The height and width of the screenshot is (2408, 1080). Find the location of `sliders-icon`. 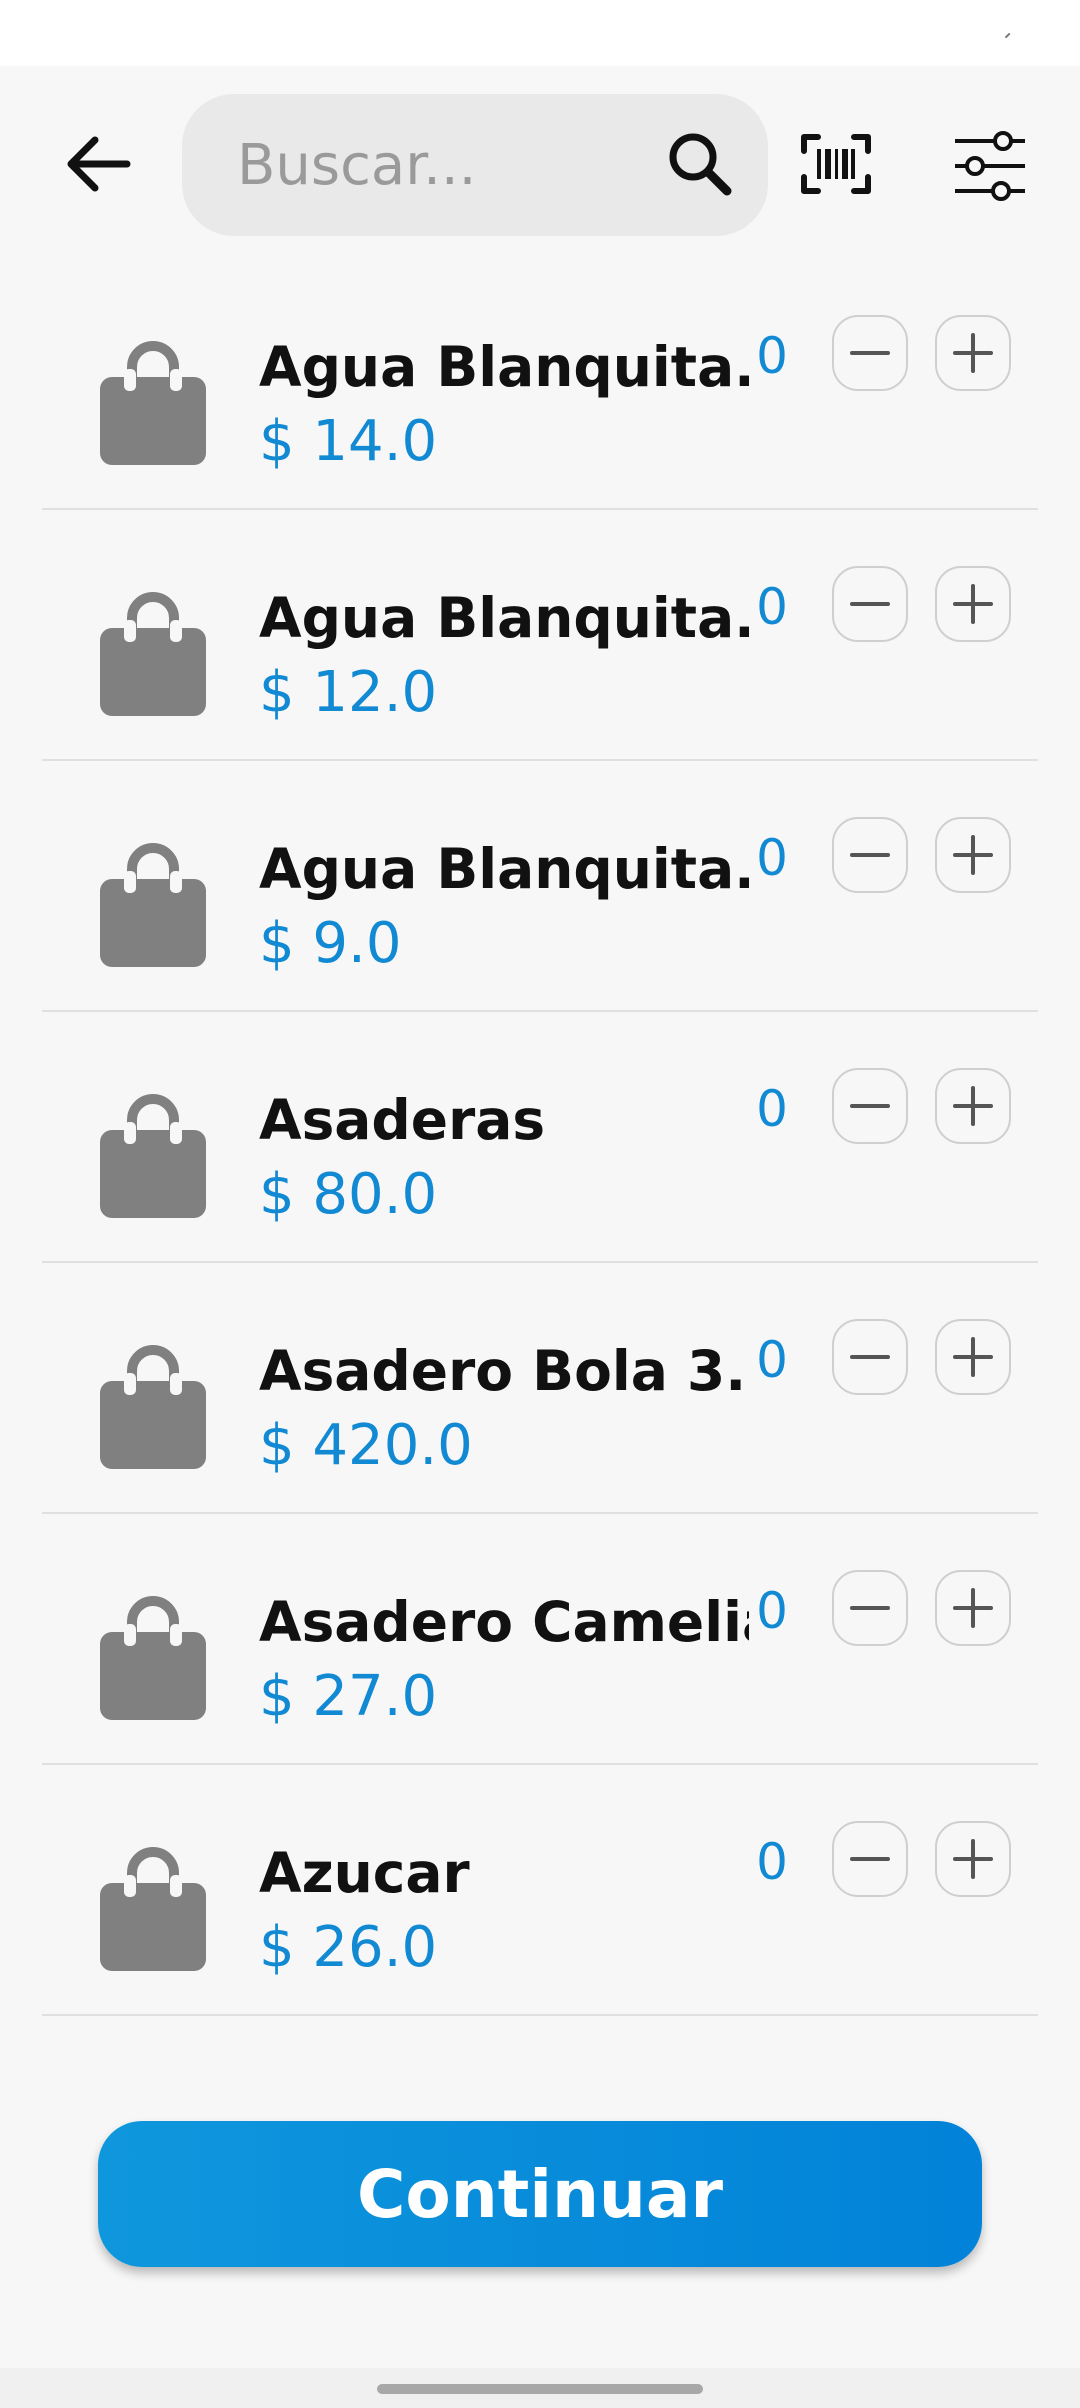

sliders-icon is located at coordinates (990, 166).